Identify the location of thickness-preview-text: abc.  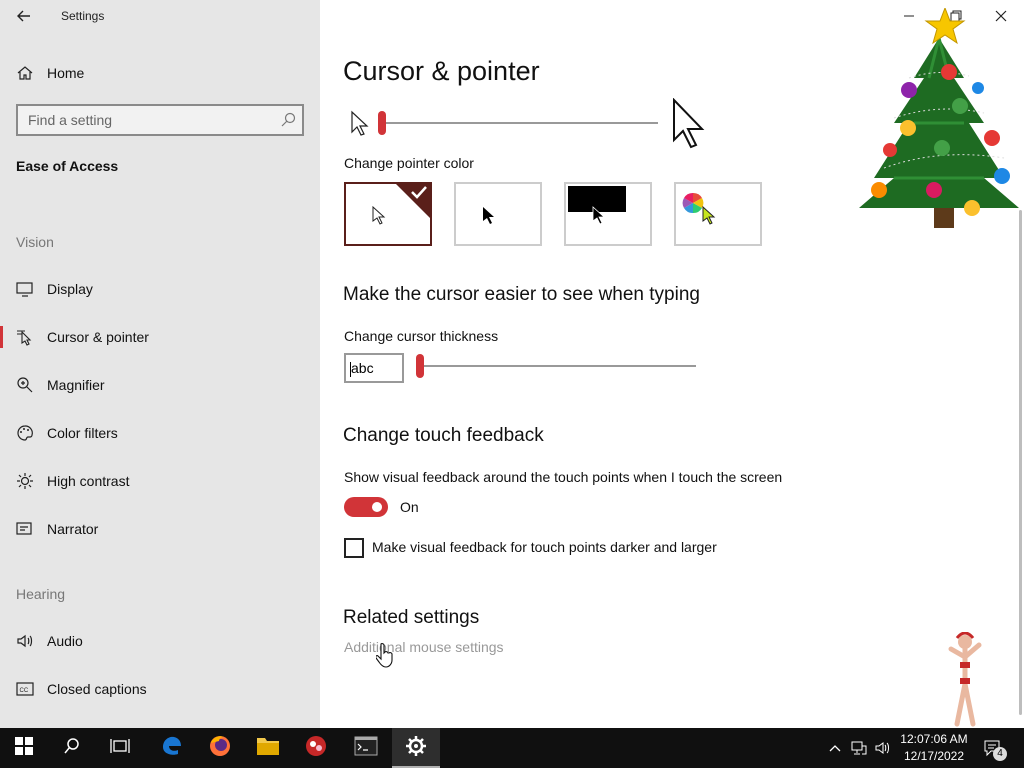
(362, 368).